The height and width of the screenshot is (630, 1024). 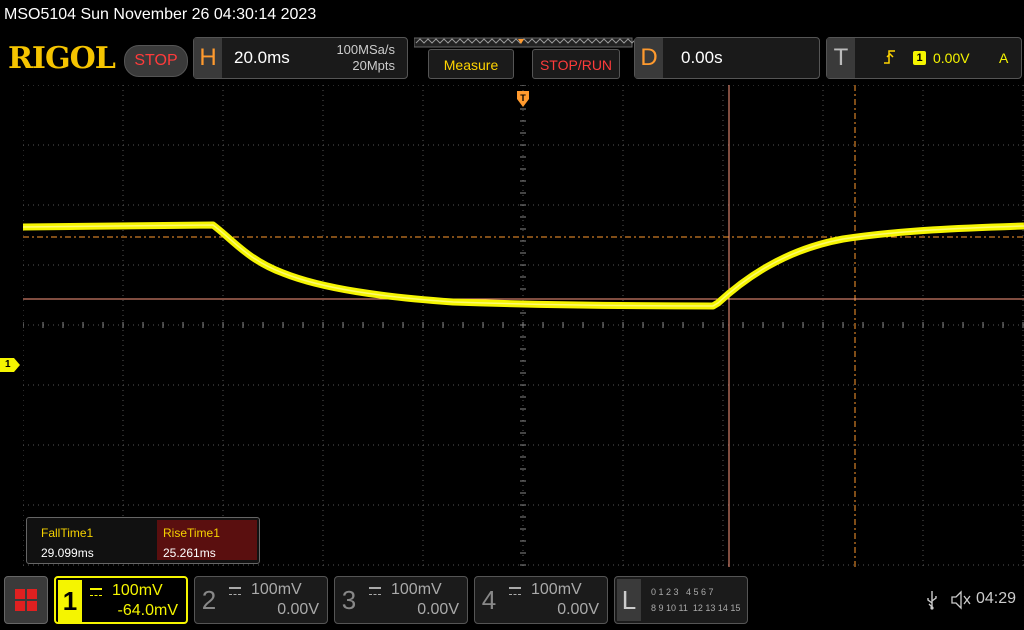 I want to click on grid-menu-icon, so click(x=26, y=602).